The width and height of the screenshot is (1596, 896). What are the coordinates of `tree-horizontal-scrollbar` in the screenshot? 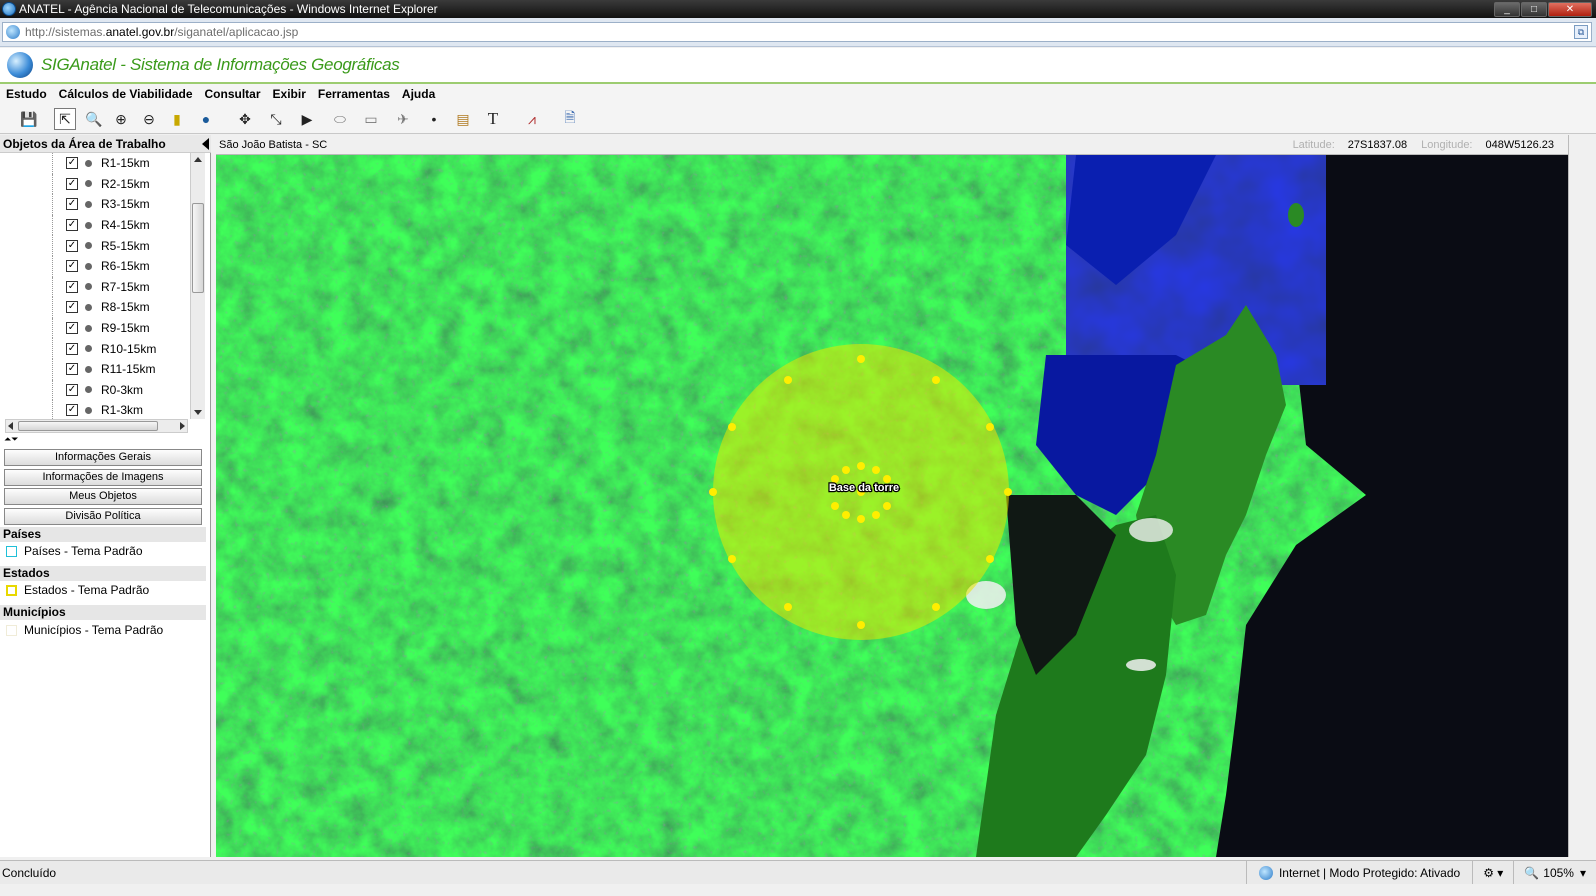 It's located at (96, 426).